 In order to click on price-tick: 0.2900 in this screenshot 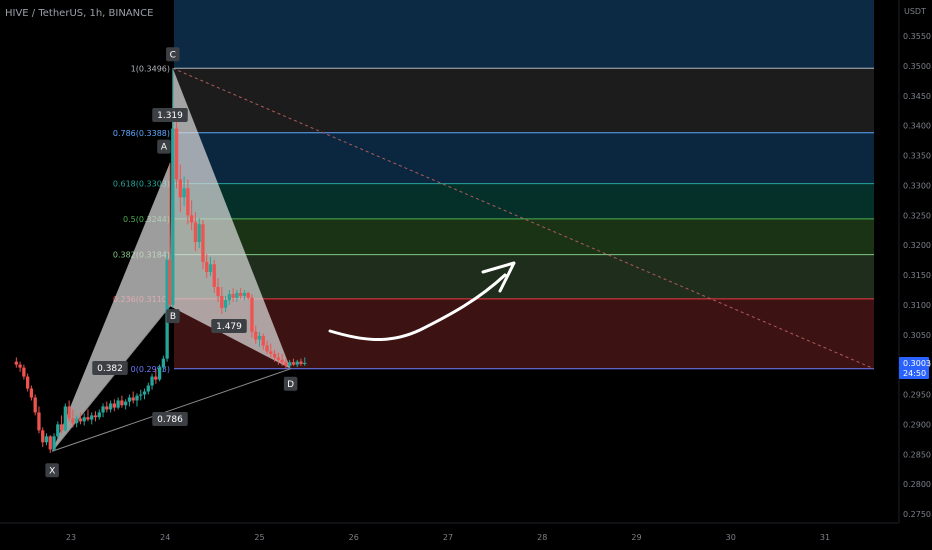, I will do `click(917, 424)`.